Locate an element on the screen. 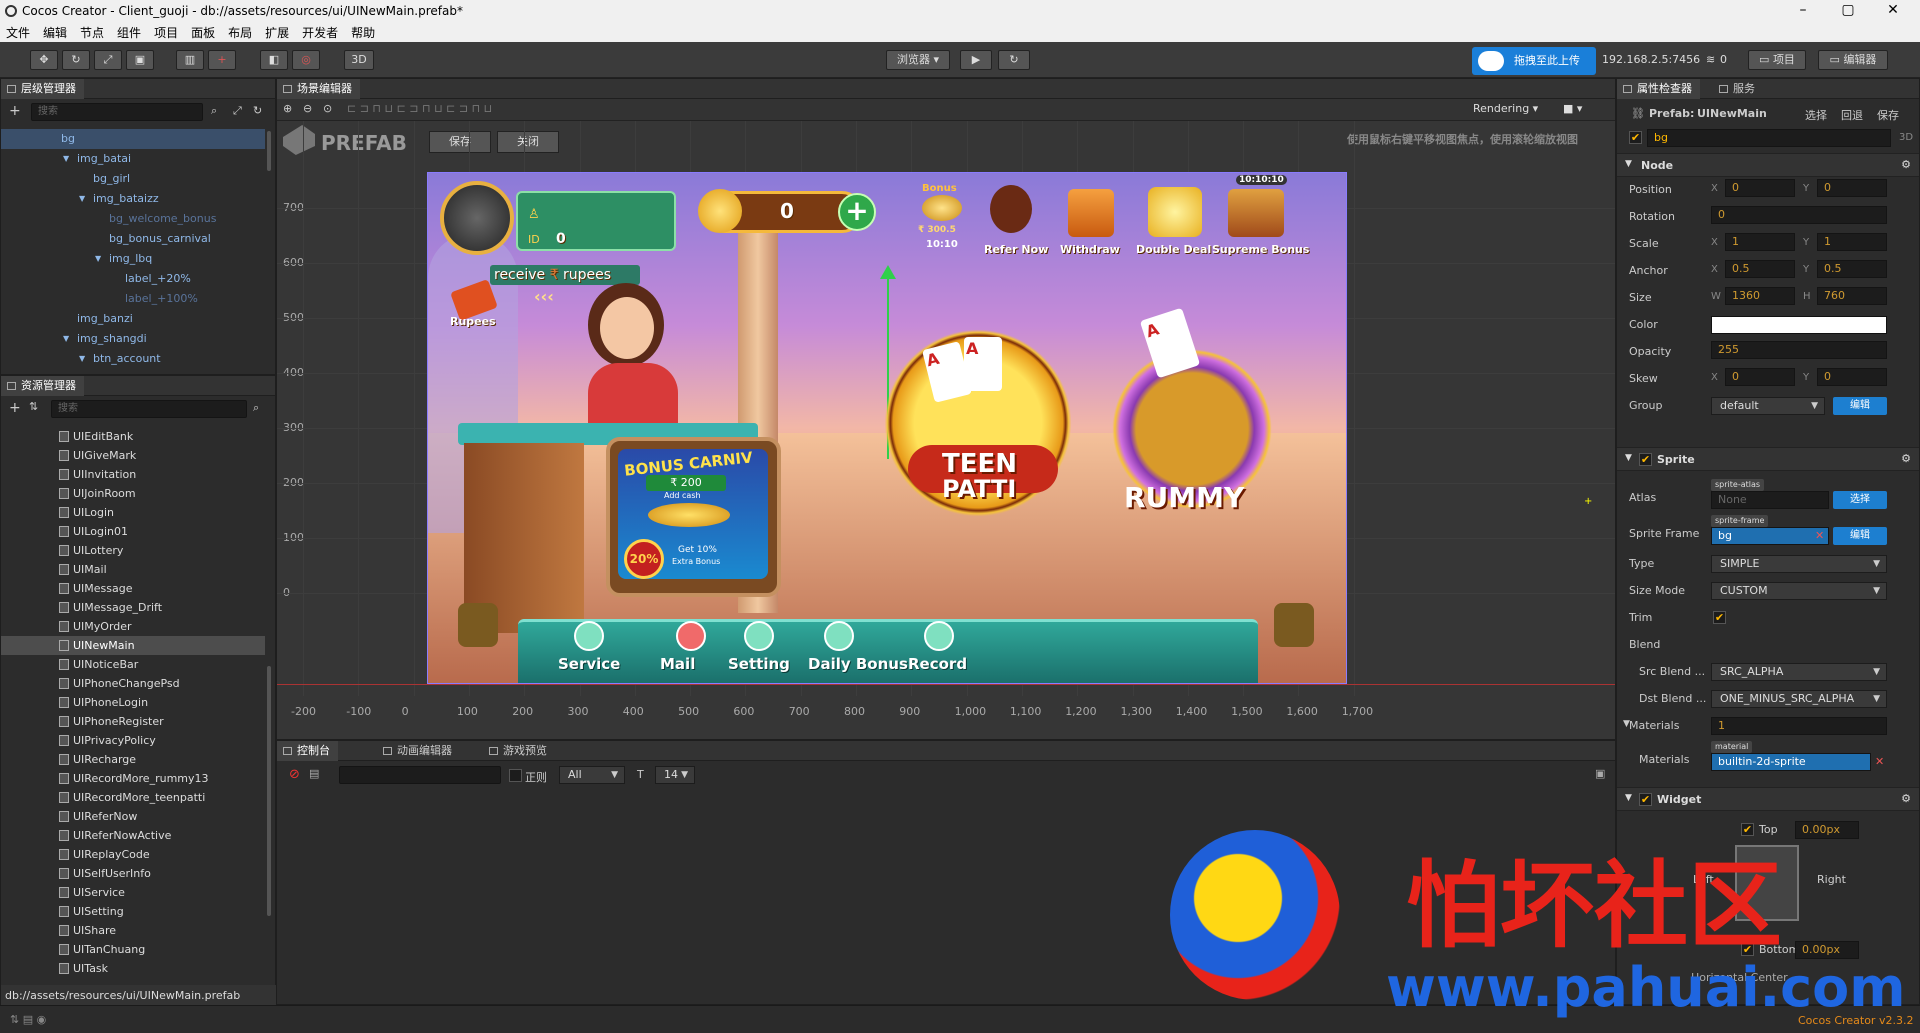 The height and width of the screenshot is (1033, 1920). asset-item: UISetting is located at coordinates (133, 911).